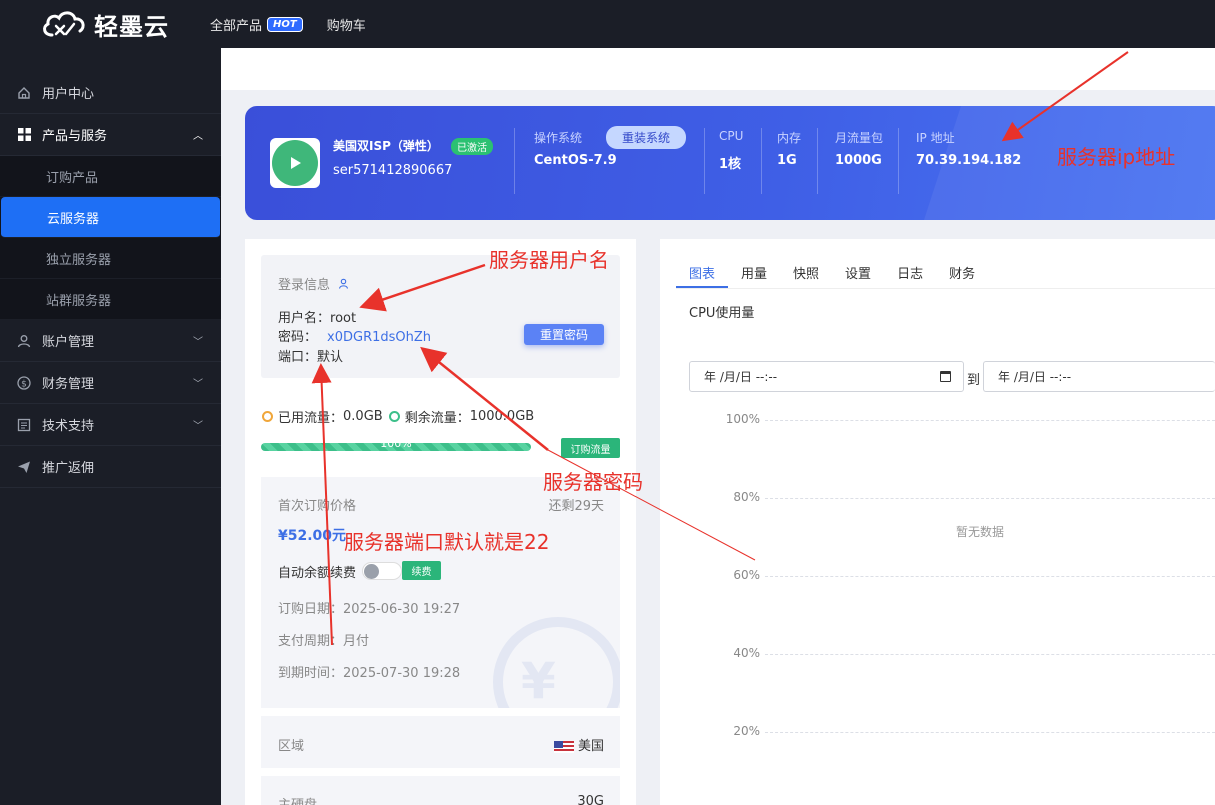  Describe the element at coordinates (590, 799) in the screenshot. I see `disk-value: 30G` at that location.